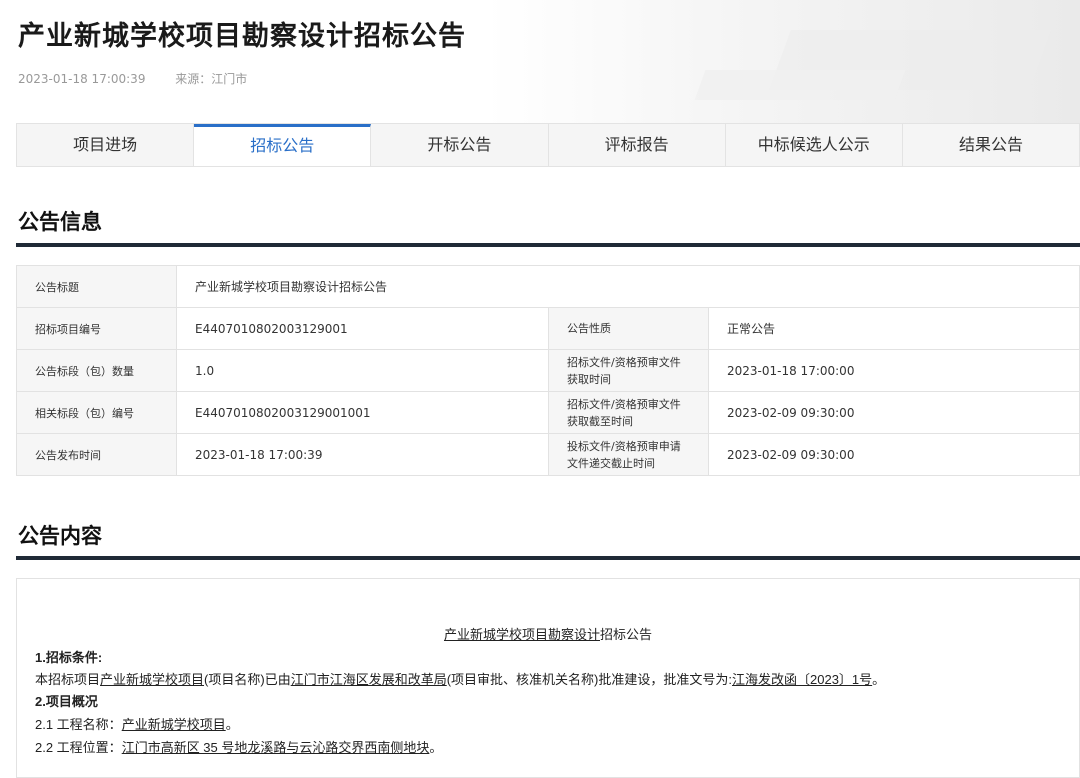  I want to click on document-title: 产业新城学校项目勘察设计招标公告, so click(548, 633).